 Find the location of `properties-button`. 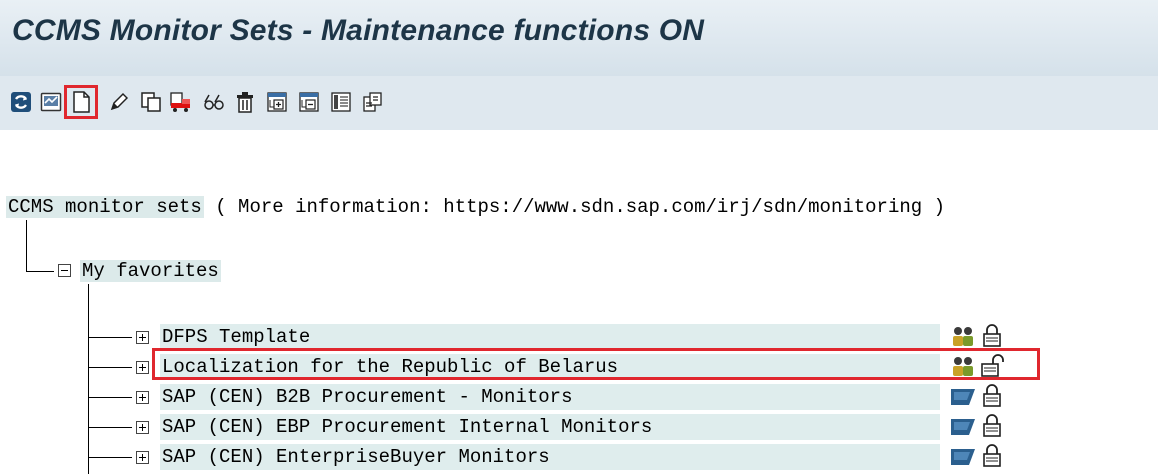

properties-button is located at coordinates (373, 102).